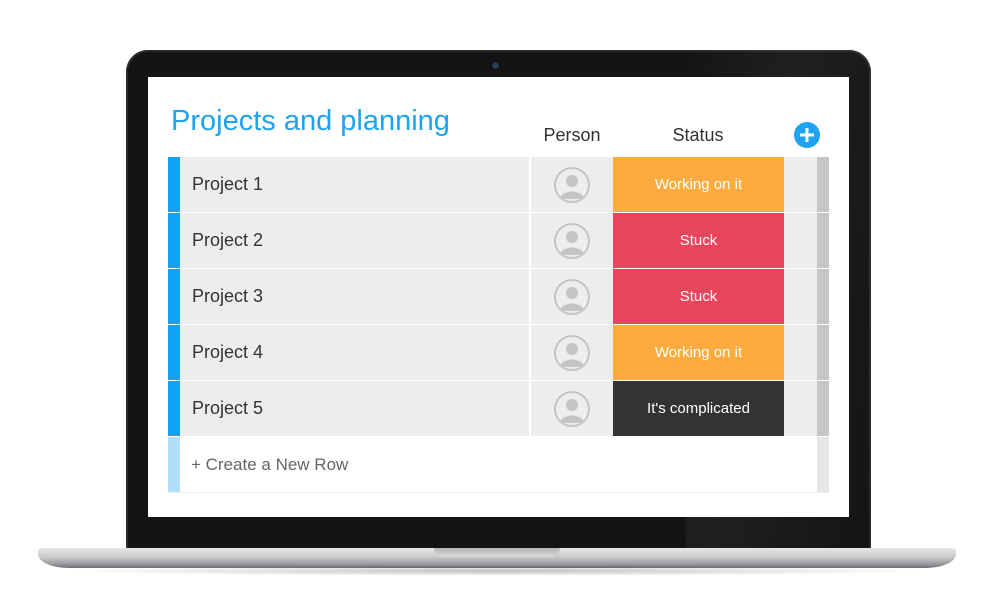  What do you see at coordinates (498, 240) in the screenshot?
I see `table-row: Project 2 Stuck` at bounding box center [498, 240].